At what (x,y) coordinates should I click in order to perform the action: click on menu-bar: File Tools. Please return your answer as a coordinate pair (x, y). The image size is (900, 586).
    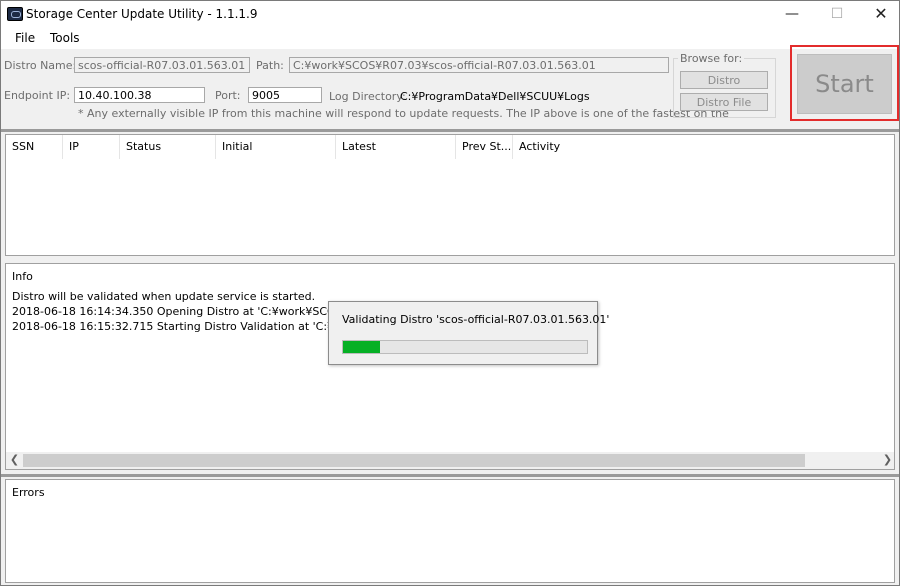
    Looking at the image, I should click on (450, 38).